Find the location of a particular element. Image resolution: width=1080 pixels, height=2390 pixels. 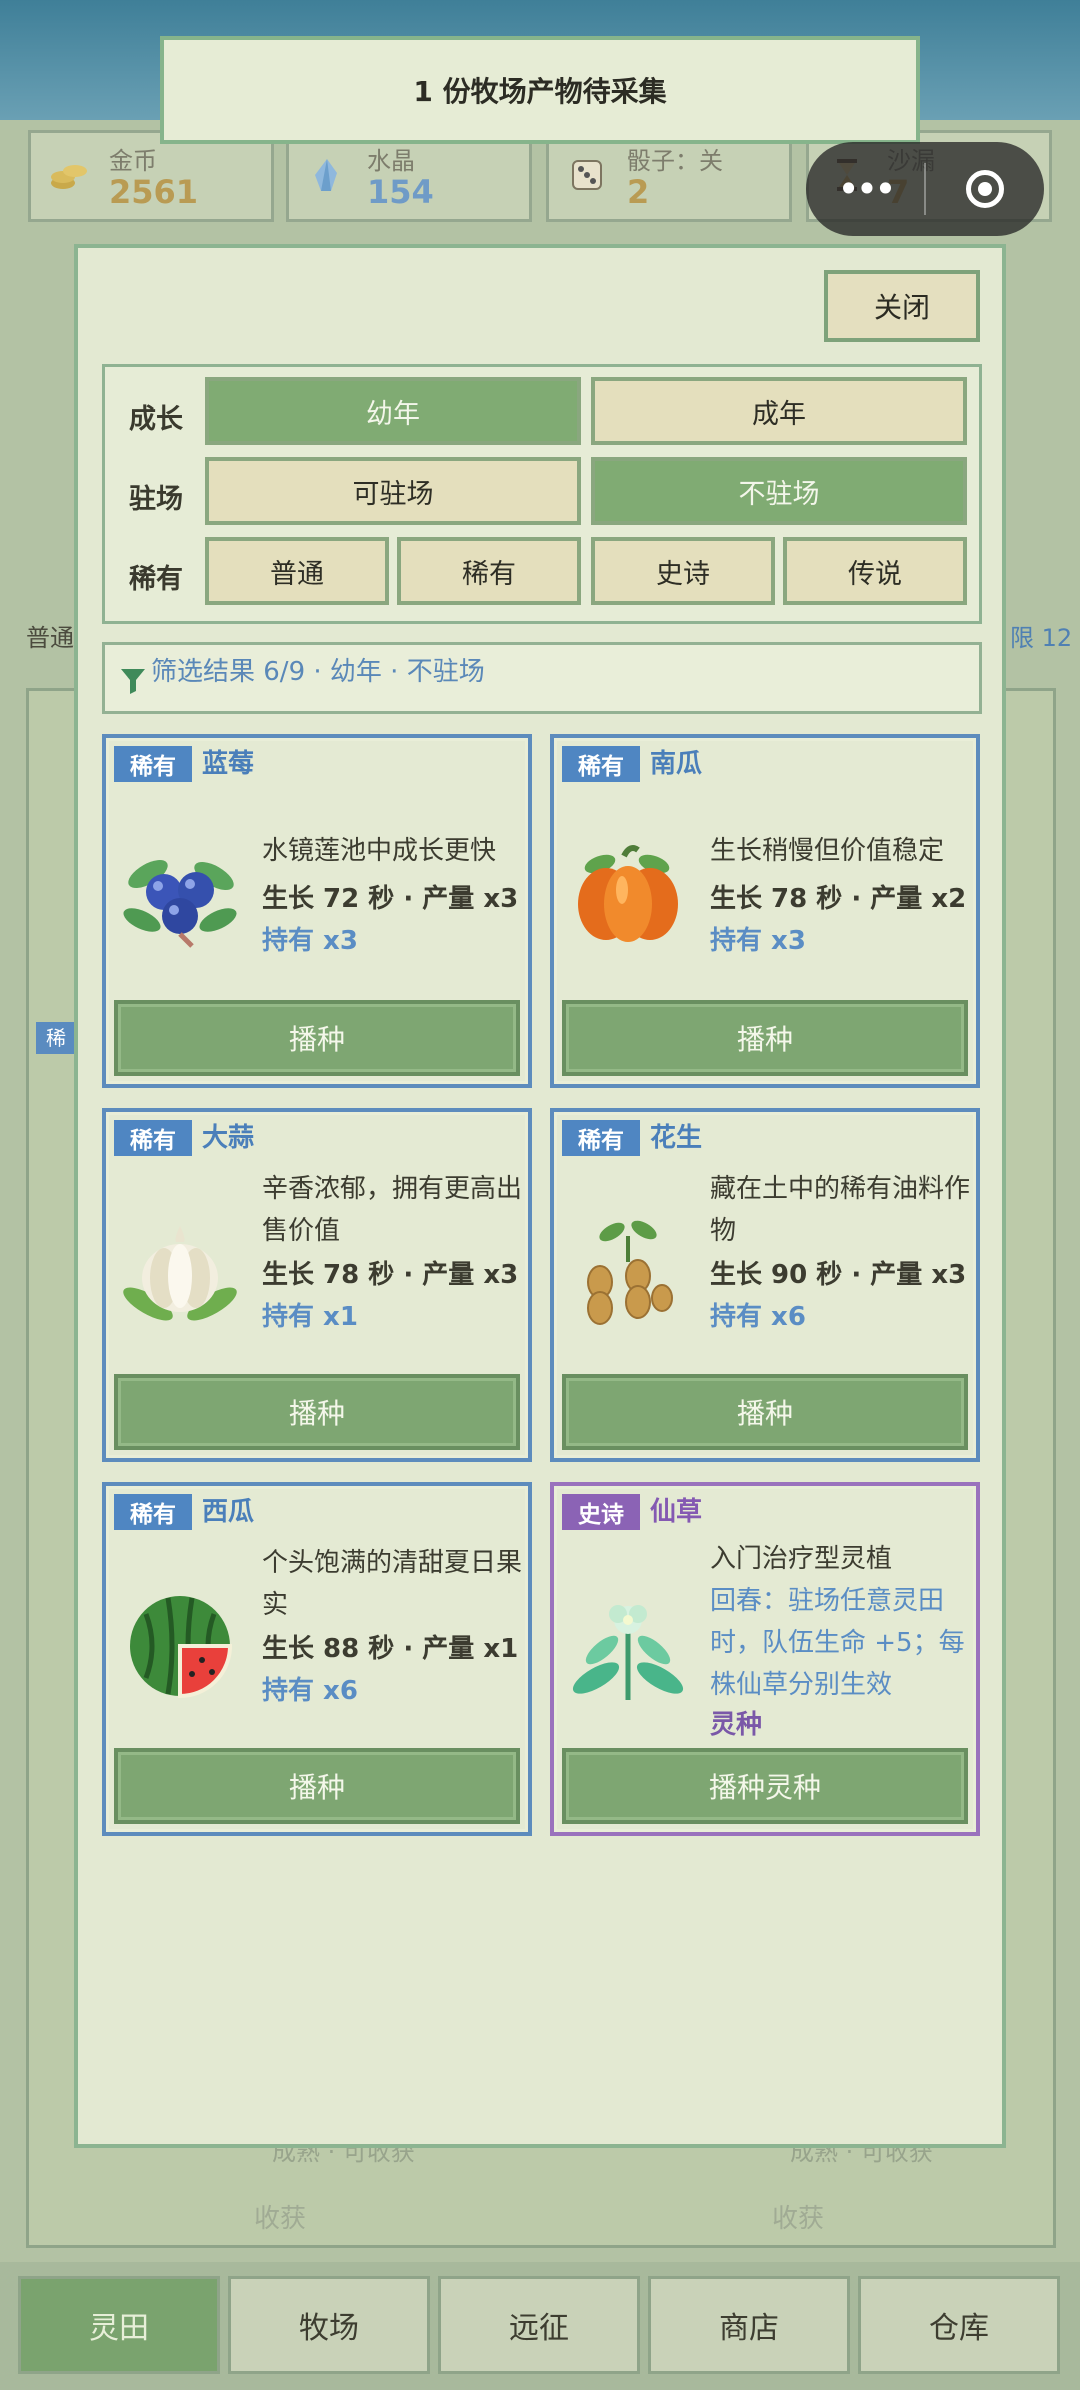

background-filter-label: 普通 is located at coordinates (50, 638).